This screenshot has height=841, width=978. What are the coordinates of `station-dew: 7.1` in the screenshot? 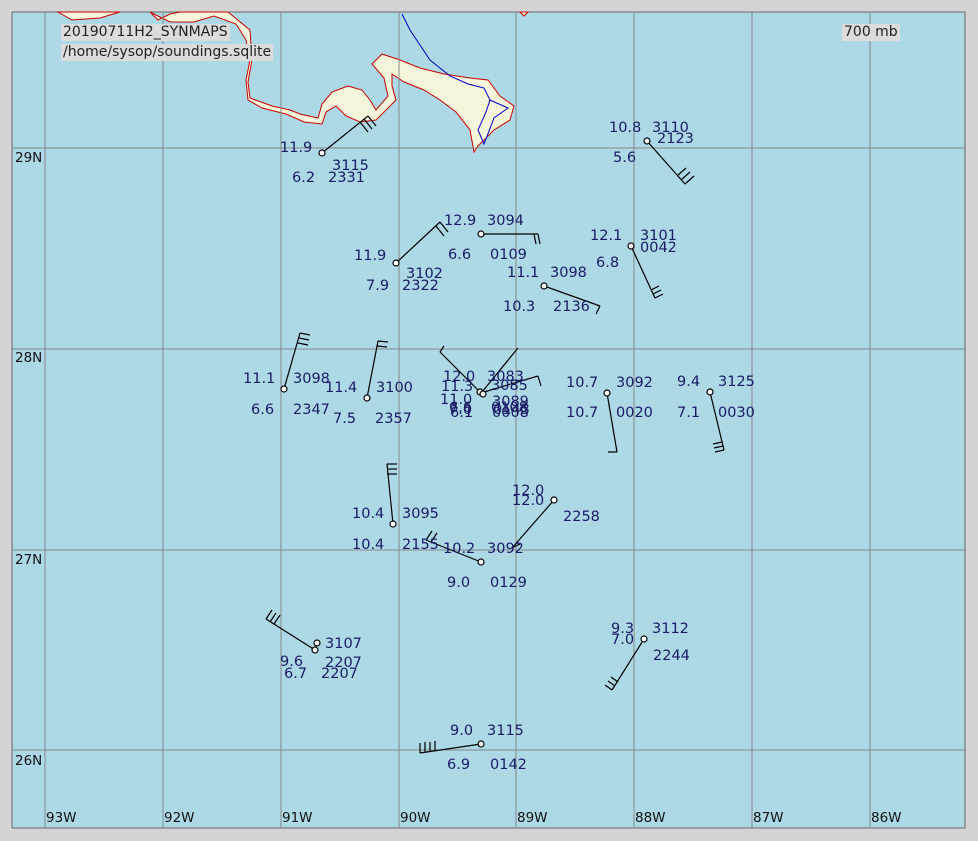 It's located at (688, 413).